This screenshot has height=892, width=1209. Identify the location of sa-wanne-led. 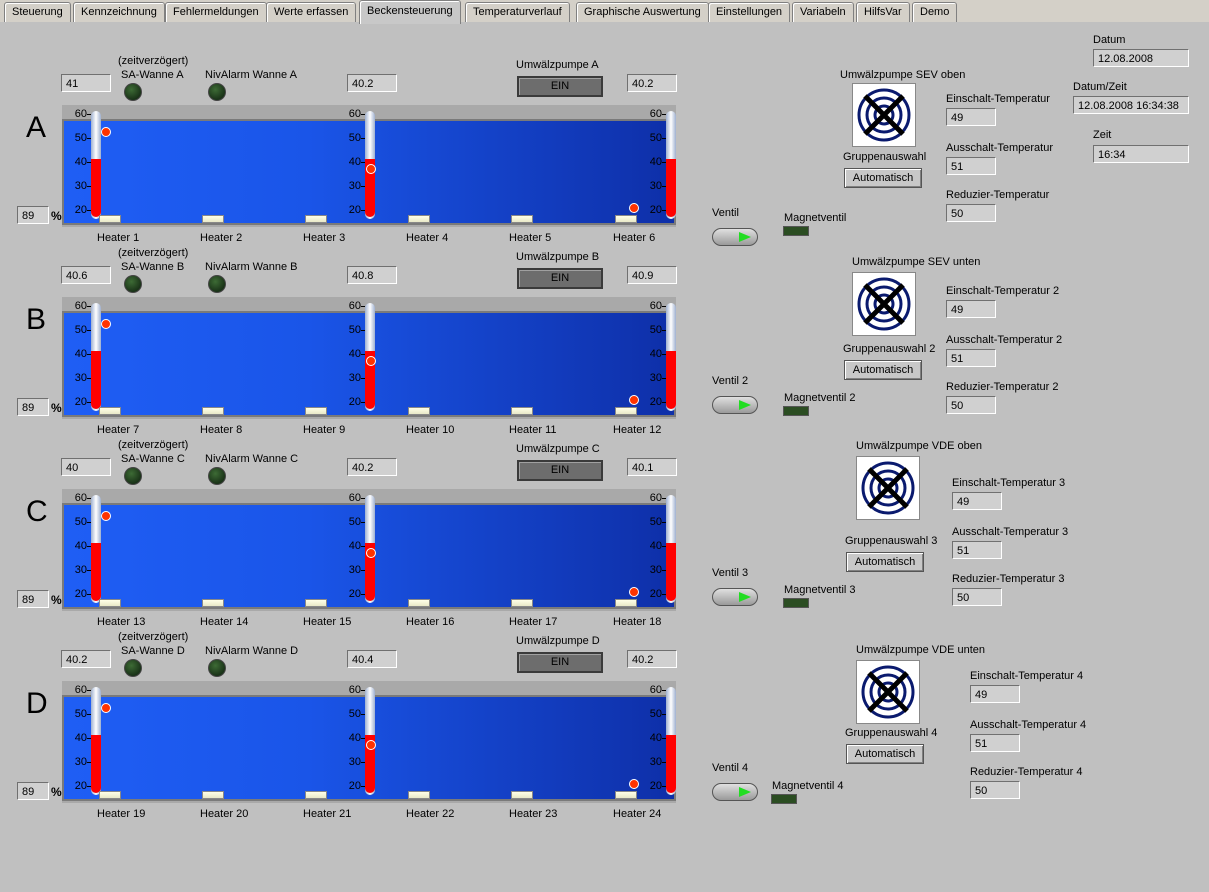
(133, 92).